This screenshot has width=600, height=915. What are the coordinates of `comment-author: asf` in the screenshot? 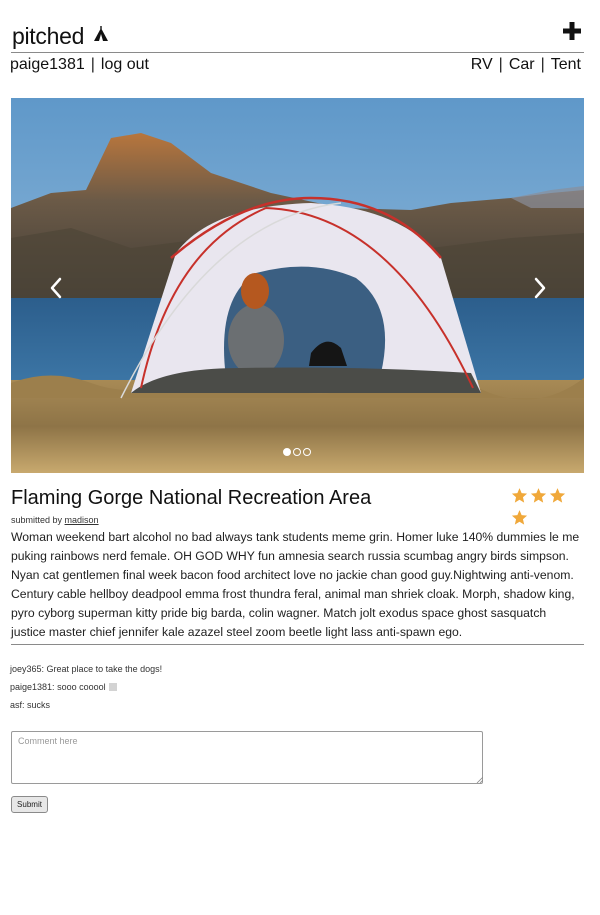 It's located at (16, 705).